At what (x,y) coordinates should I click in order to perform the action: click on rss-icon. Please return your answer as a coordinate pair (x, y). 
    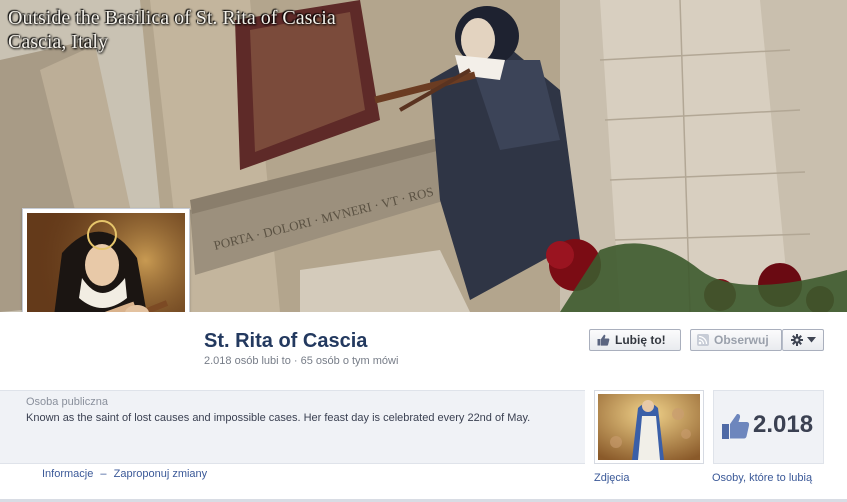
    Looking at the image, I should click on (703, 340).